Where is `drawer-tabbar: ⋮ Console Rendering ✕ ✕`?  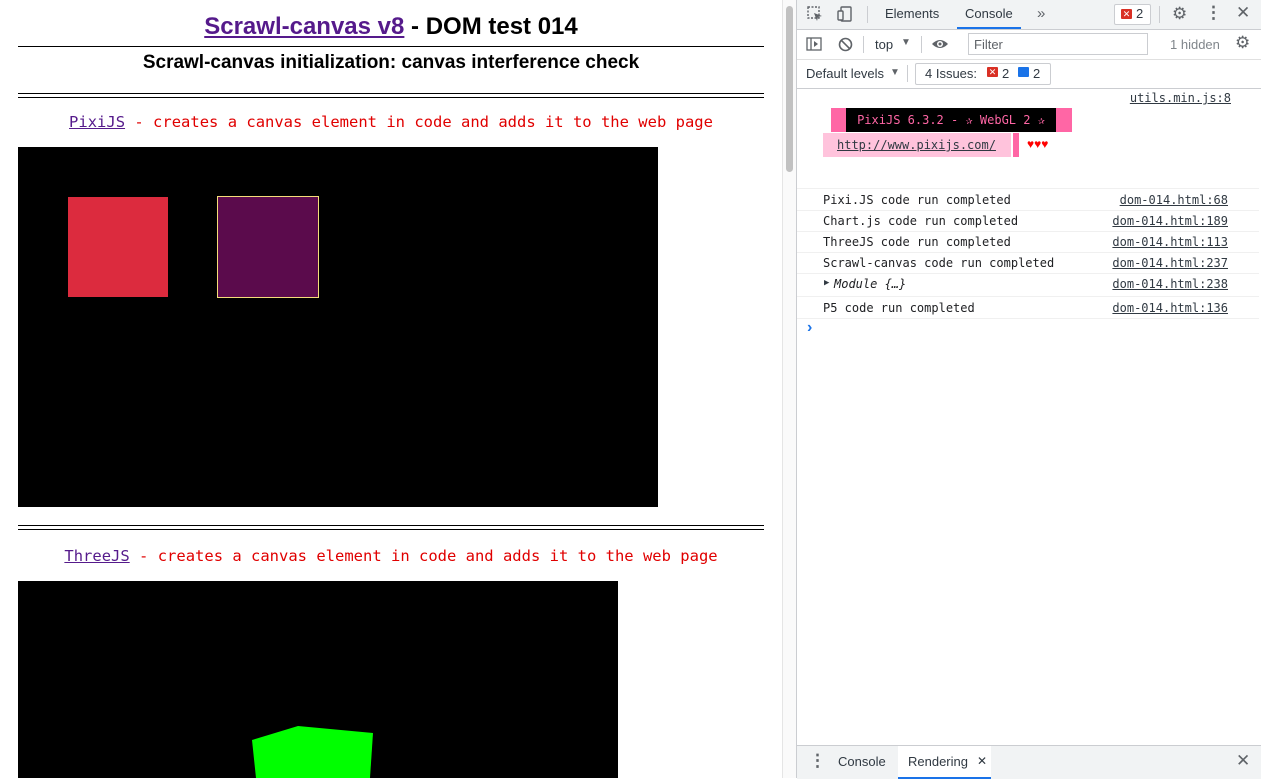
drawer-tabbar: ⋮ Console Rendering ✕ ✕ is located at coordinates (1029, 762).